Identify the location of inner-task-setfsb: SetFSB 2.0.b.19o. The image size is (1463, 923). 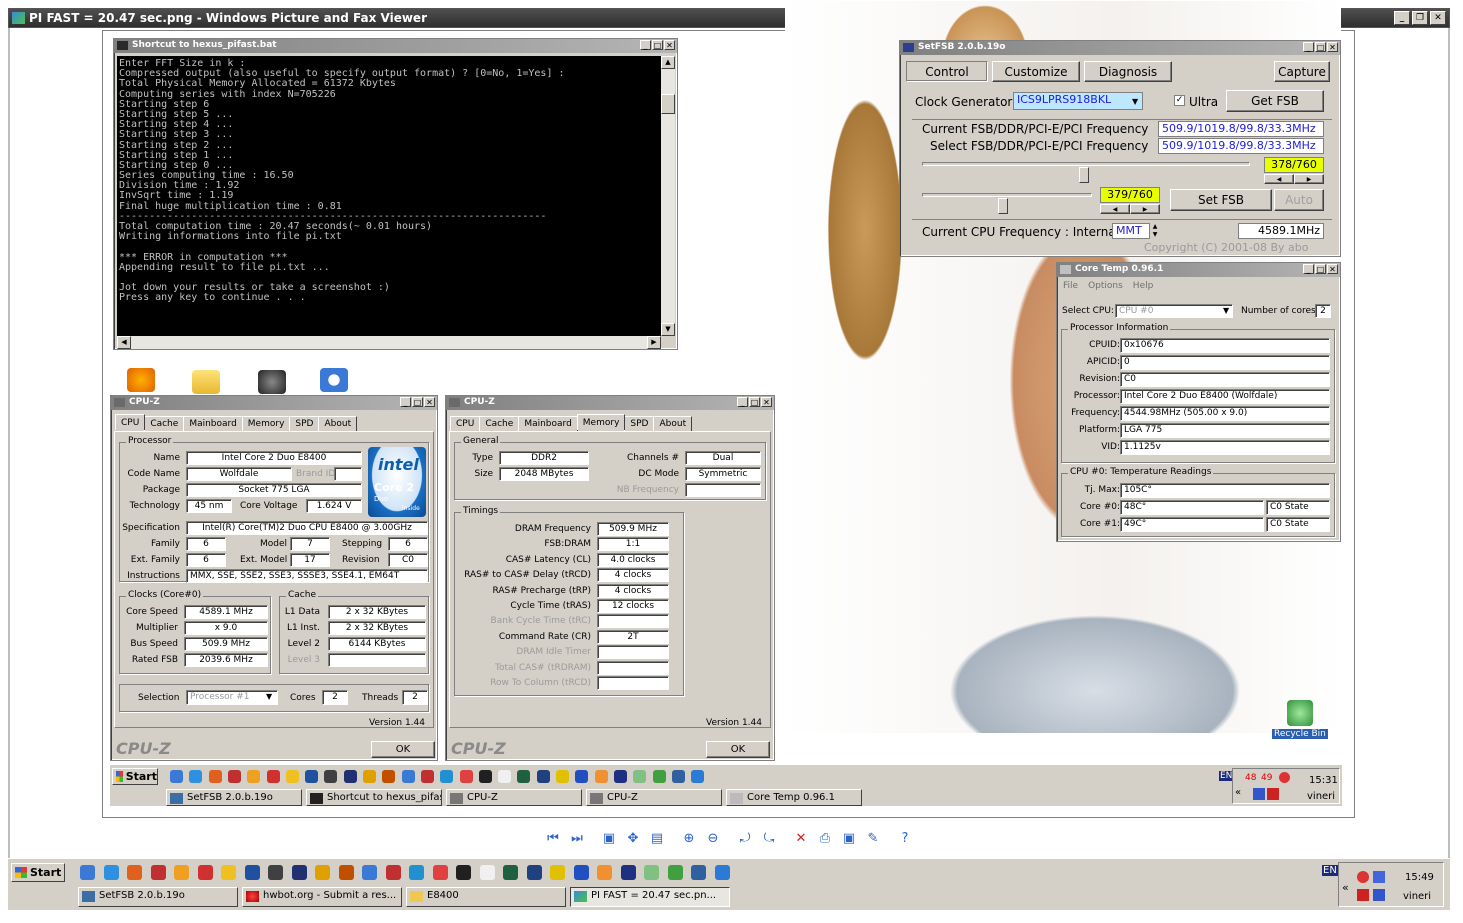
(234, 797).